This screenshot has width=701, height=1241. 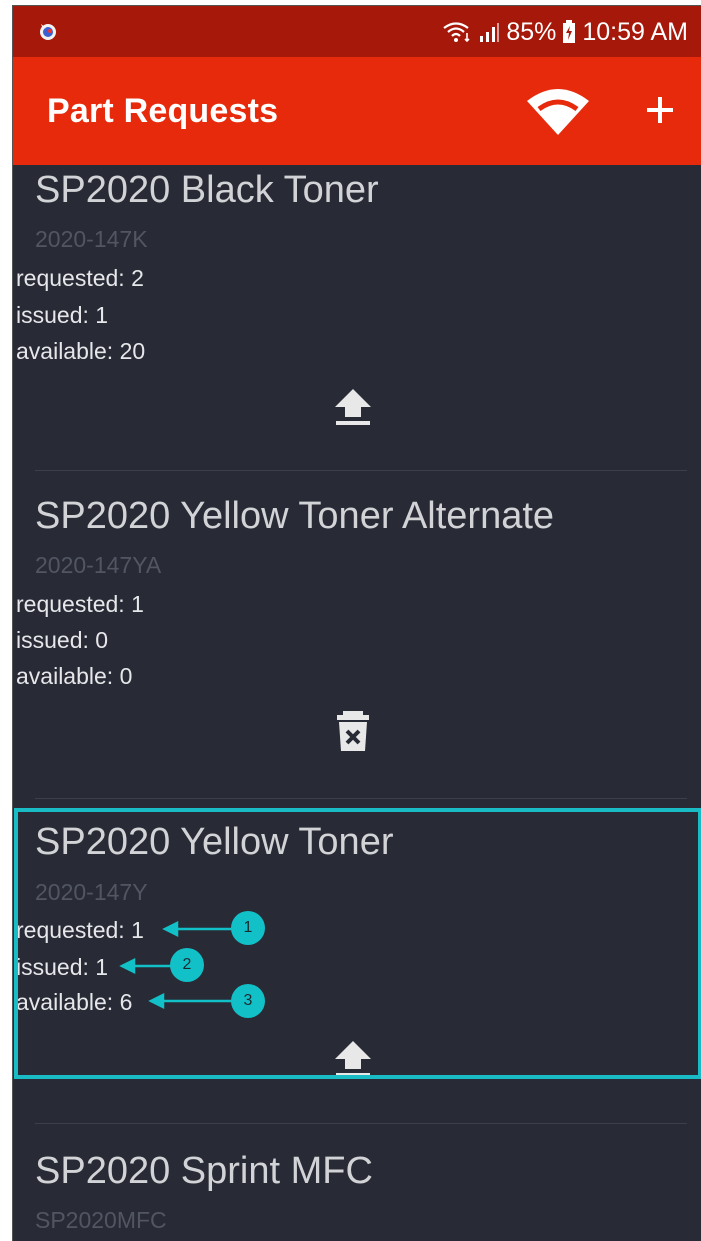 I want to click on callout-arrows, so click(x=176, y=965).